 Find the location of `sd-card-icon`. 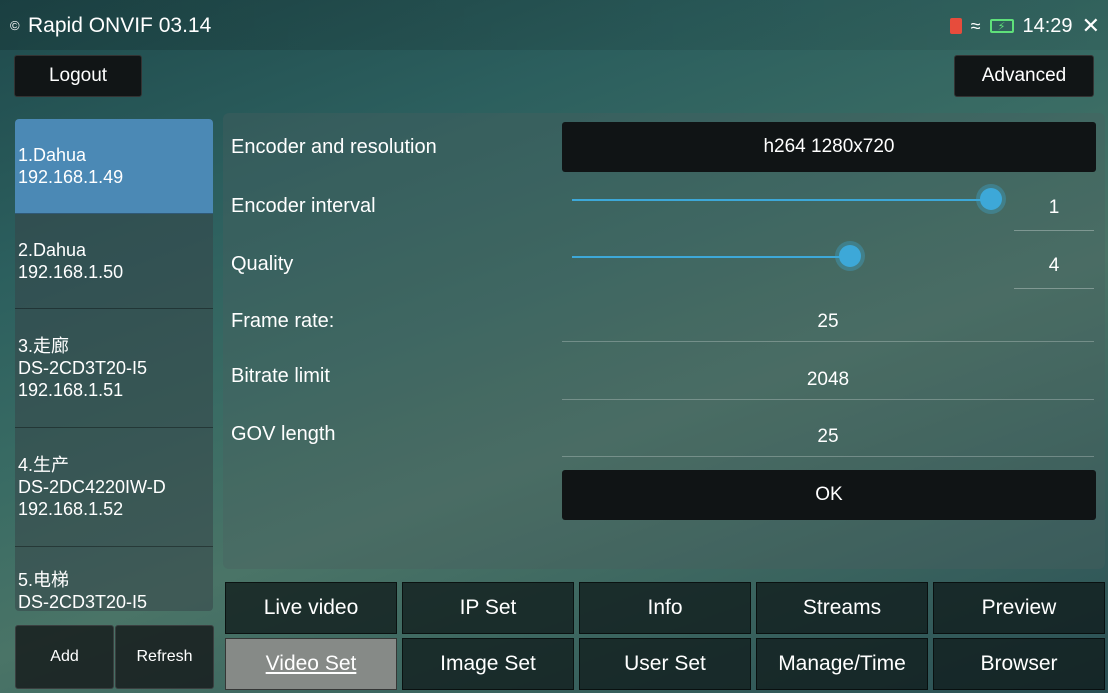

sd-card-icon is located at coordinates (955, 26).